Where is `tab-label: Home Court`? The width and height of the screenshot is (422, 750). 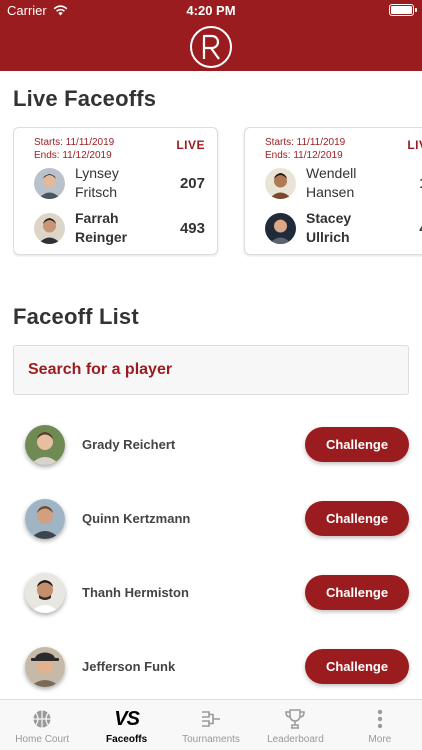
tab-label: Home Court is located at coordinates (42, 739).